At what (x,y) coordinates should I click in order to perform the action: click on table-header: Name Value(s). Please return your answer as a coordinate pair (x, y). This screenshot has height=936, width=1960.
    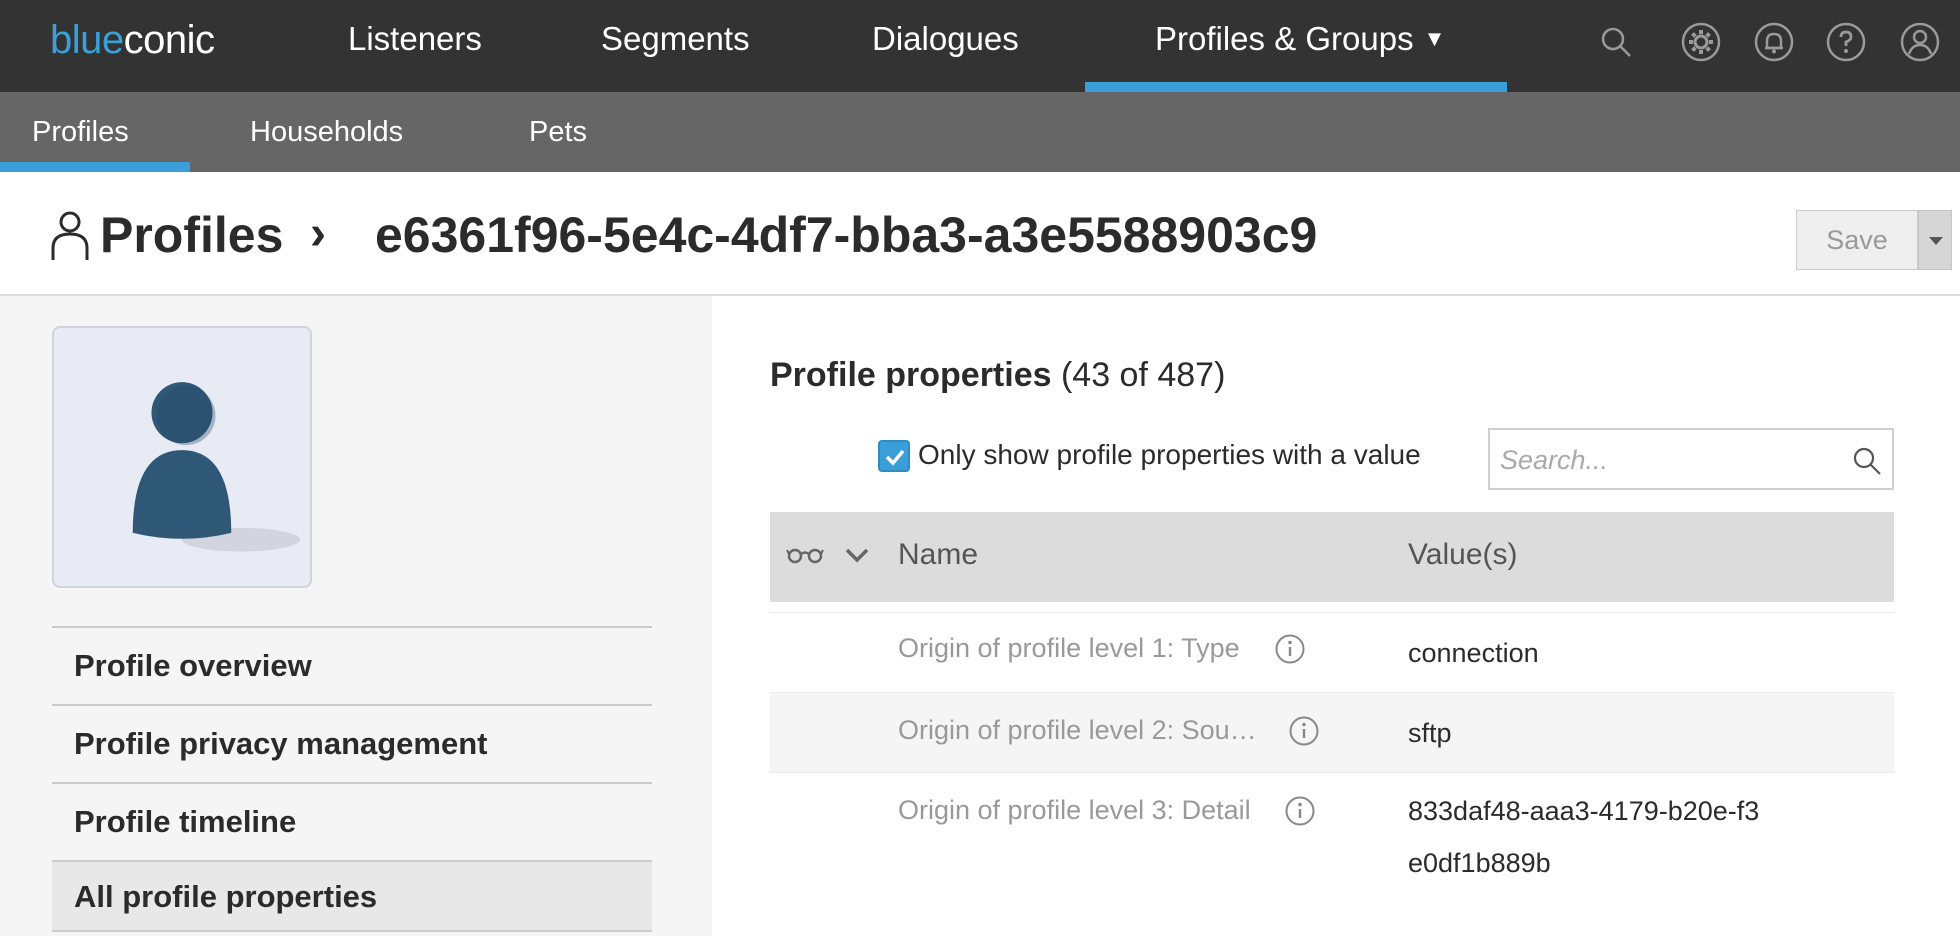
    Looking at the image, I should click on (1332, 557).